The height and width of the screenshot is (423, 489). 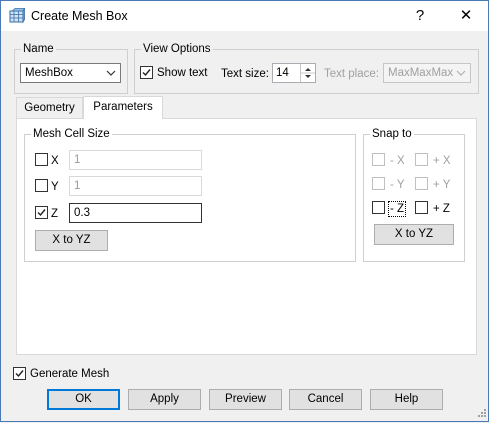 I want to click on show-text-label: Show text, so click(x=182, y=73).